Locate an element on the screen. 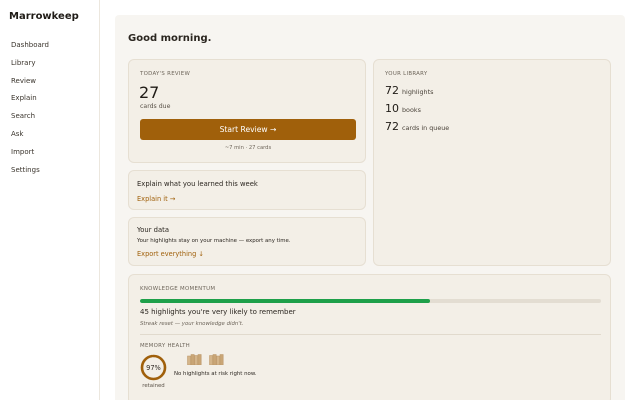  stat-text: books is located at coordinates (411, 110).